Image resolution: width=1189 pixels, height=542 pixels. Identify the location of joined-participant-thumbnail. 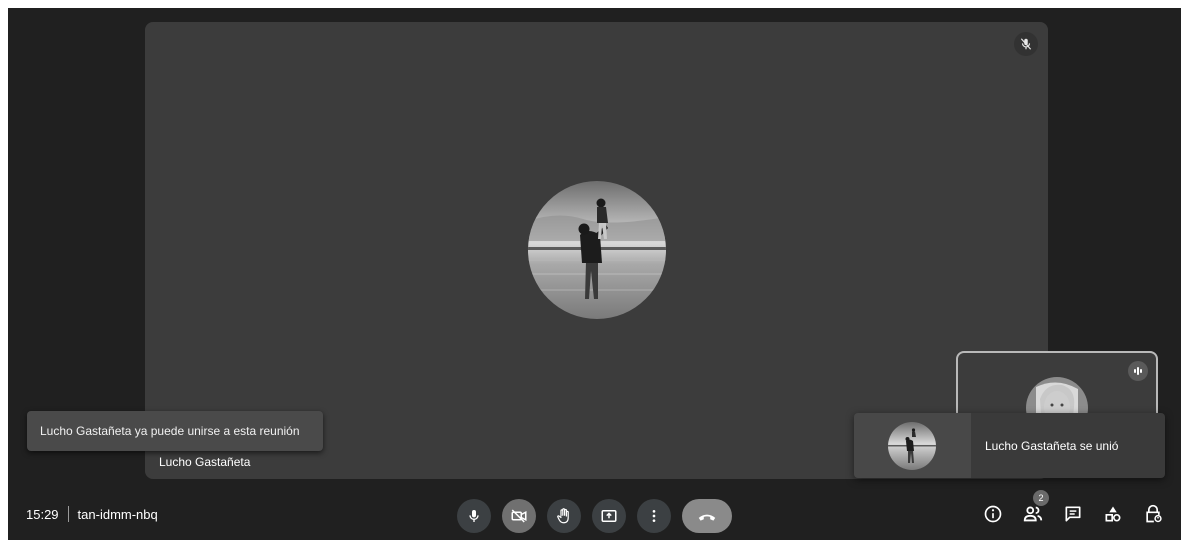
(912, 445).